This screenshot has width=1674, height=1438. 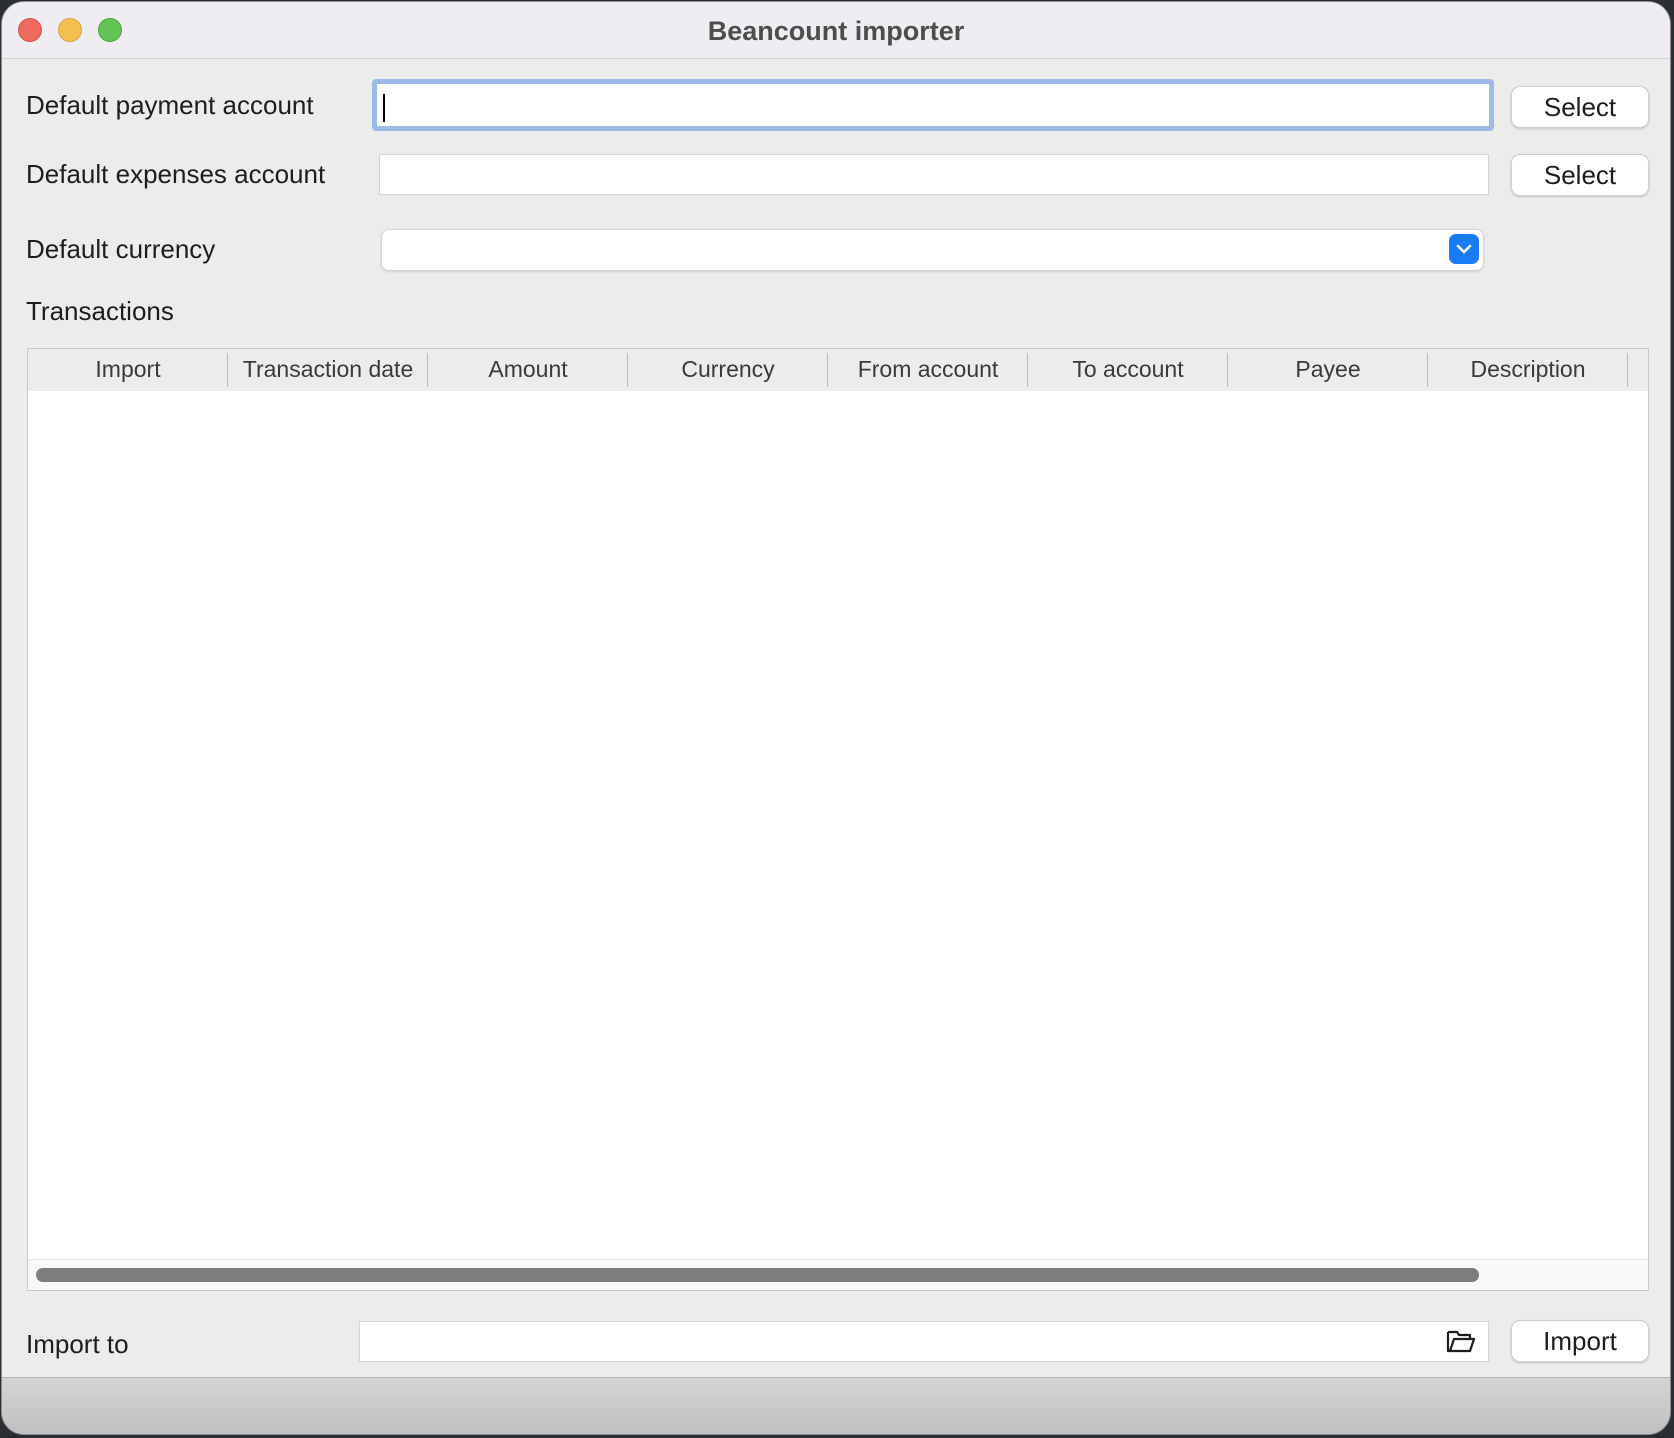 What do you see at coordinates (928, 370) in the screenshot?
I see `column-header-from-account: From account` at bounding box center [928, 370].